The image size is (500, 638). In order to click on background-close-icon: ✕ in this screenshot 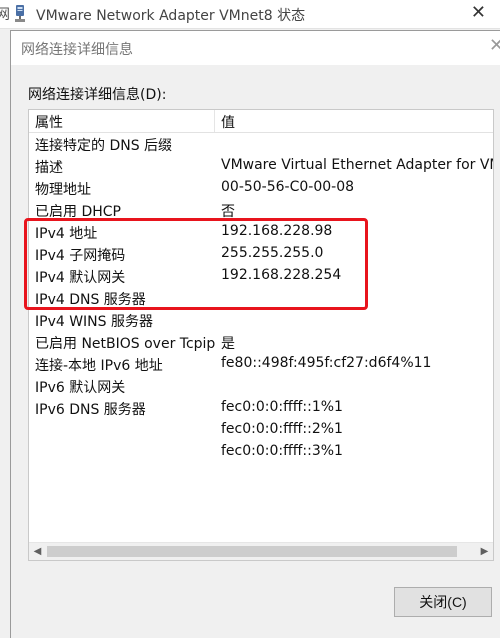, I will do `click(478, 13)`.